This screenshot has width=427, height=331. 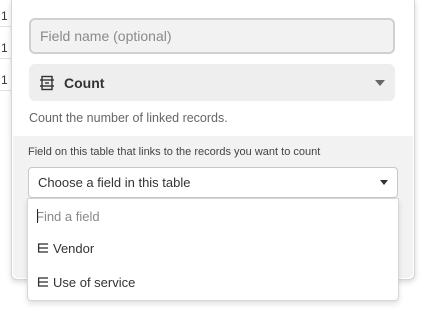 I want to click on dropdown-option-label: Use of service, so click(x=94, y=282).